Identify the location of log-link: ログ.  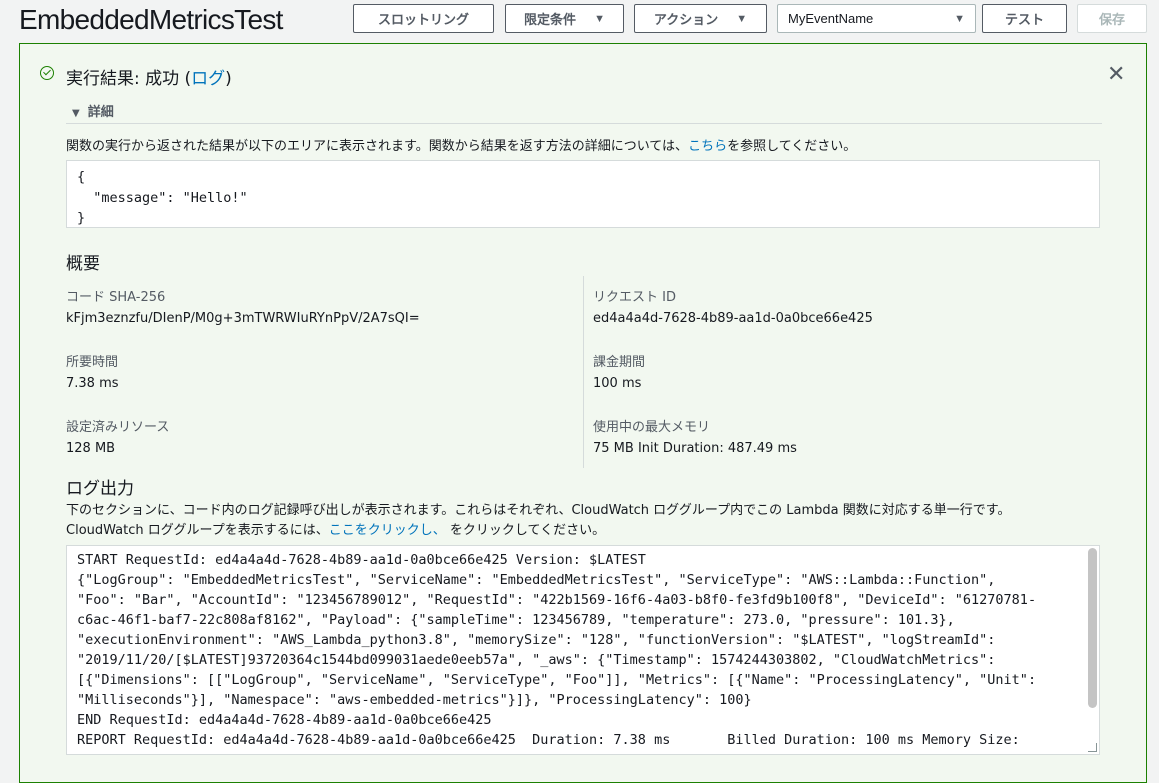
(208, 79).